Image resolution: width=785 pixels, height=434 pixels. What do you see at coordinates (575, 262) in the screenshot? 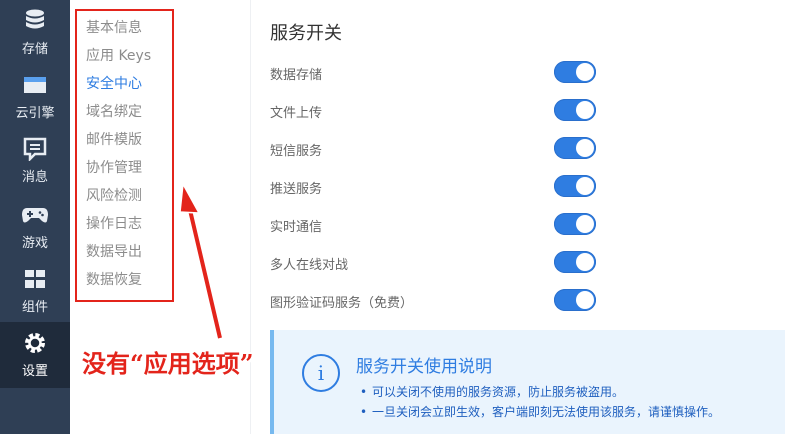
I see `toggle-multiplayer` at bounding box center [575, 262].